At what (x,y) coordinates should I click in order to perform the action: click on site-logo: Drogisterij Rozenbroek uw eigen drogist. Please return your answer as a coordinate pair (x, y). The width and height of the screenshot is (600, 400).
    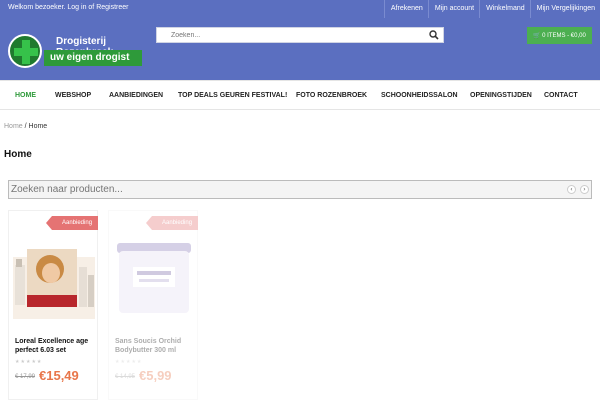
    Looking at the image, I should click on (75, 51).